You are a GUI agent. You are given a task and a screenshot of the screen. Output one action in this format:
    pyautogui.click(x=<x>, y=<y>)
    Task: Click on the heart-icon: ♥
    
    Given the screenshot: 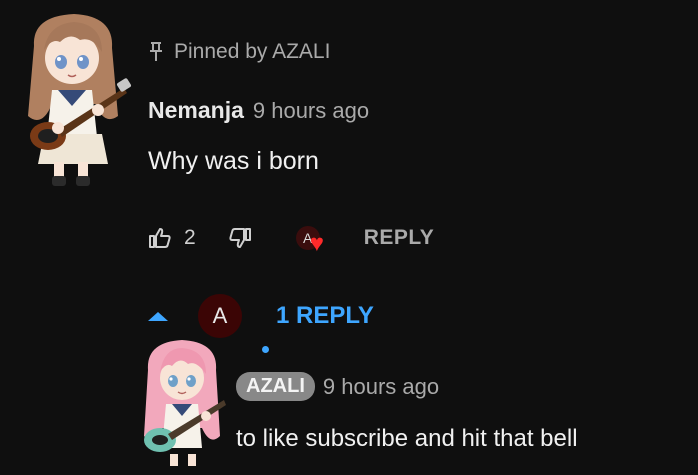 What is the action you would take?
    pyautogui.click(x=316, y=243)
    